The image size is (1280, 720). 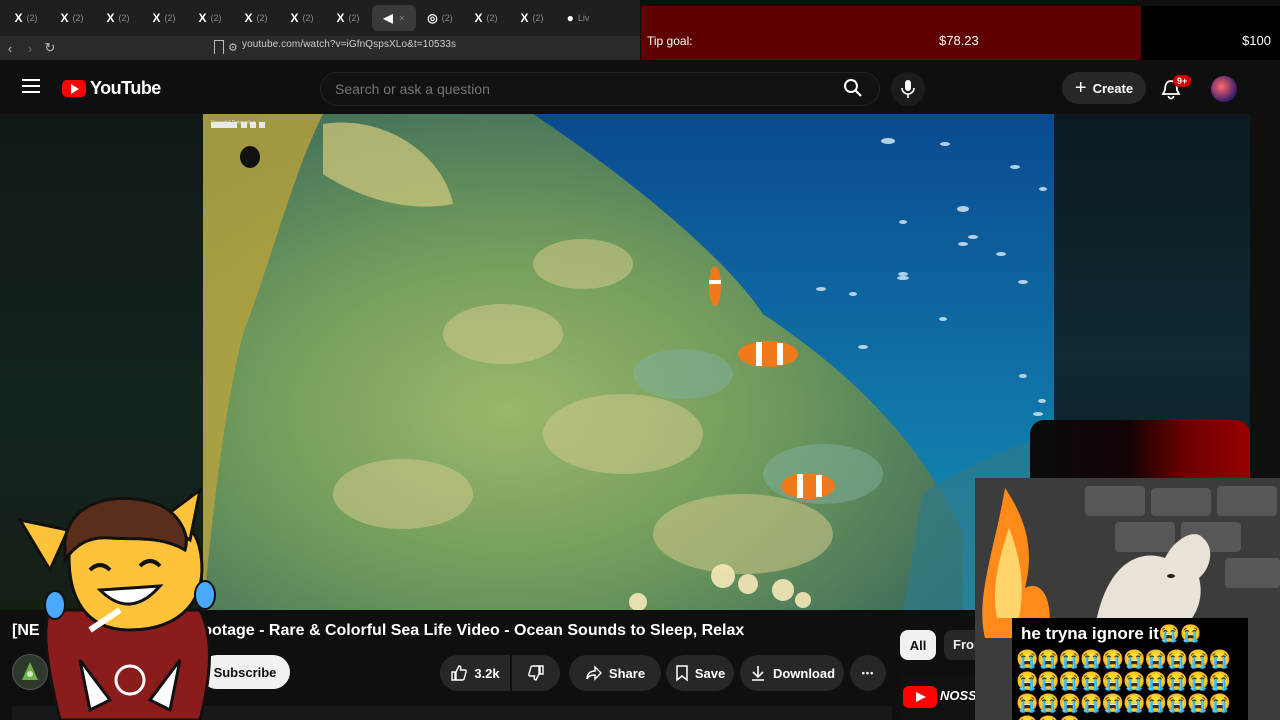 What do you see at coordinates (31, 86) in the screenshot?
I see `hamburger-menu-icon` at bounding box center [31, 86].